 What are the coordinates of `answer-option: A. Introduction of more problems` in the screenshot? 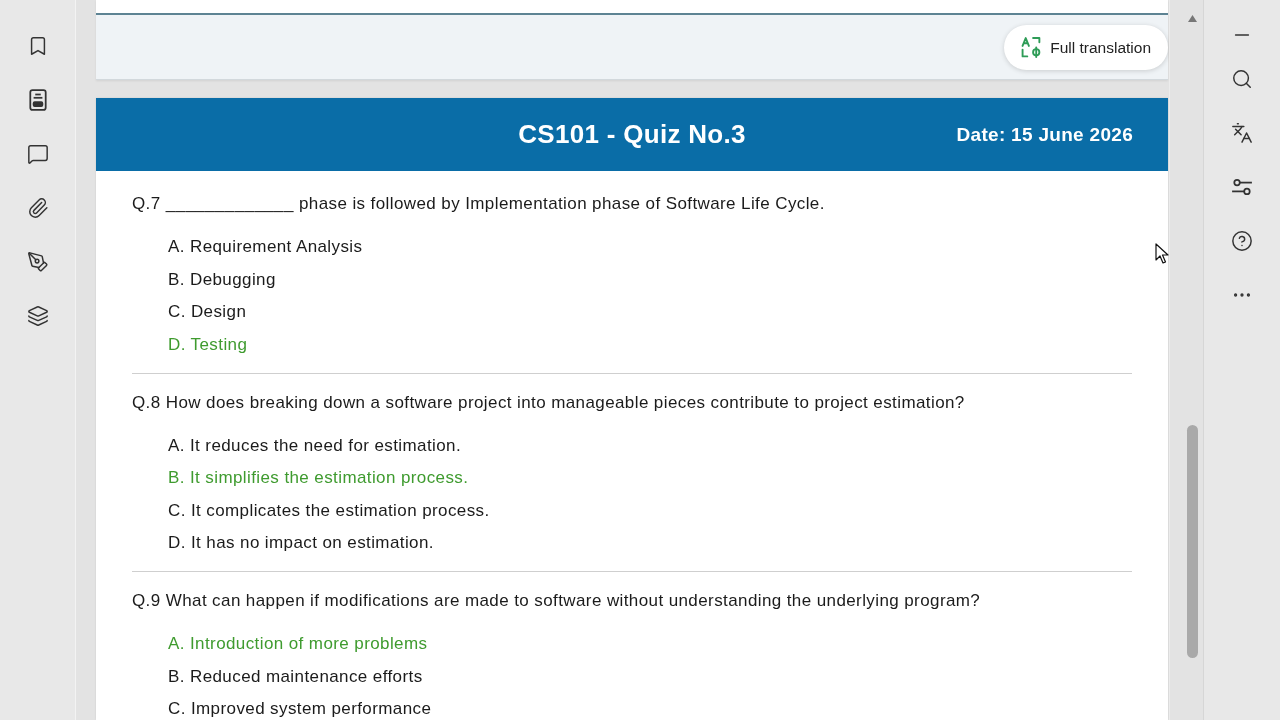 It's located at (298, 644).